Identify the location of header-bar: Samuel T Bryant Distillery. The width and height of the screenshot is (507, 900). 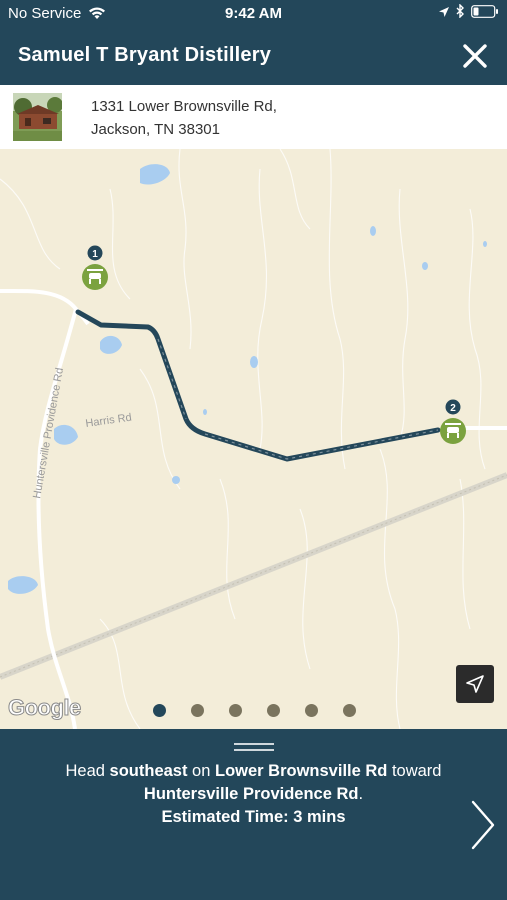
(253, 56).